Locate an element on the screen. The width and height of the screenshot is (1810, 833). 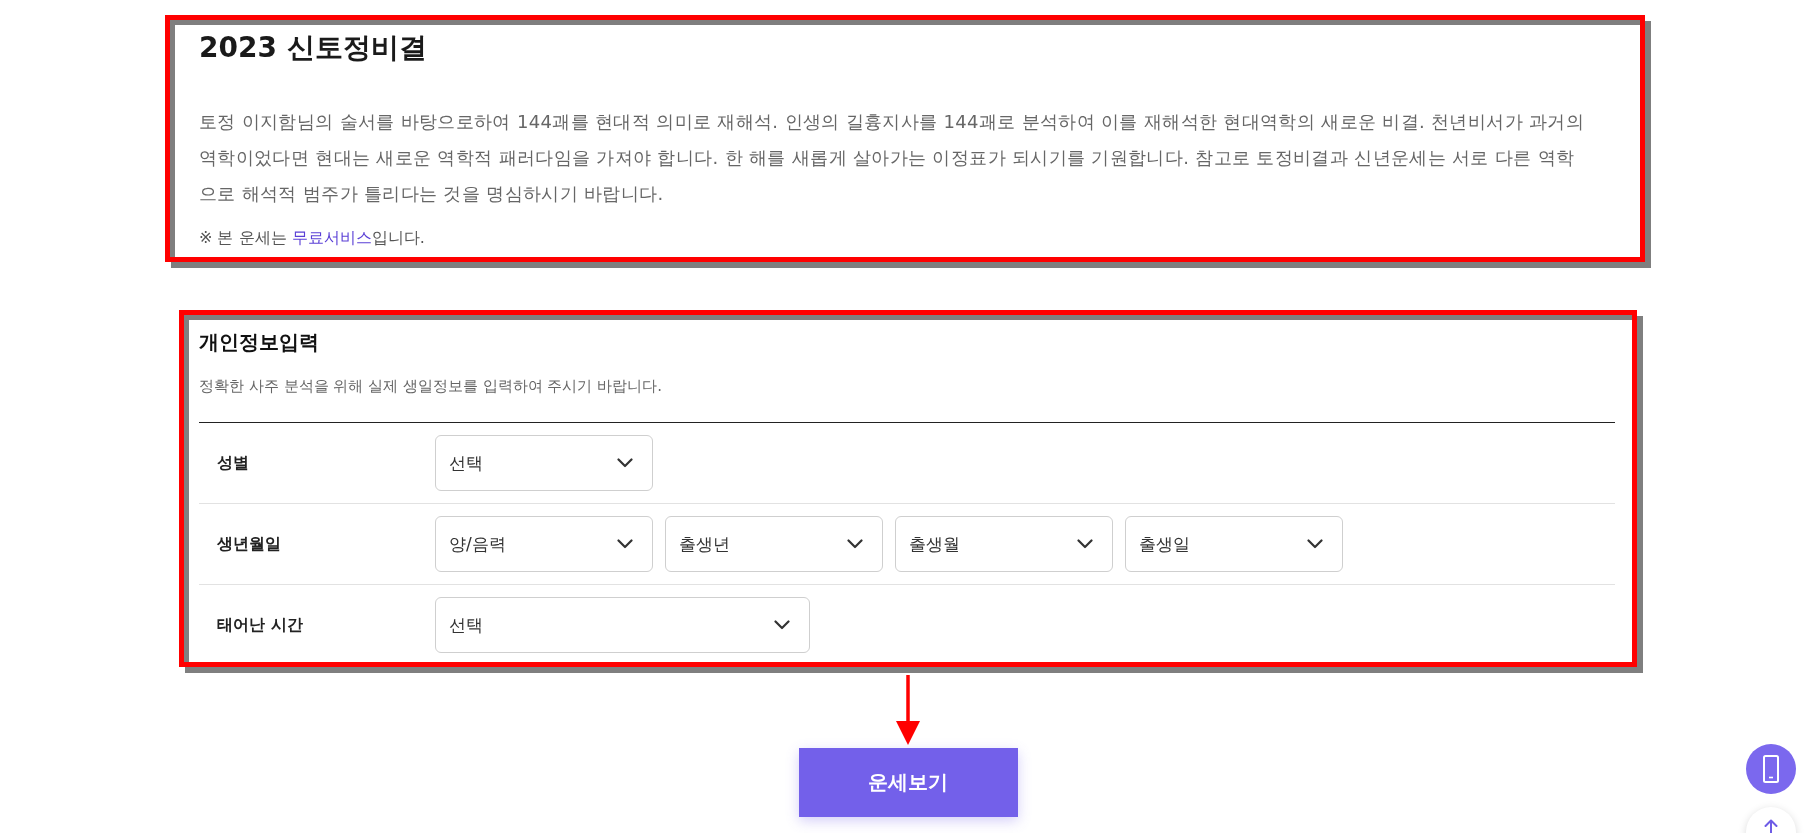
notice-text: ※ 본 운세는 무료서비스입니다. is located at coordinates (312, 238).